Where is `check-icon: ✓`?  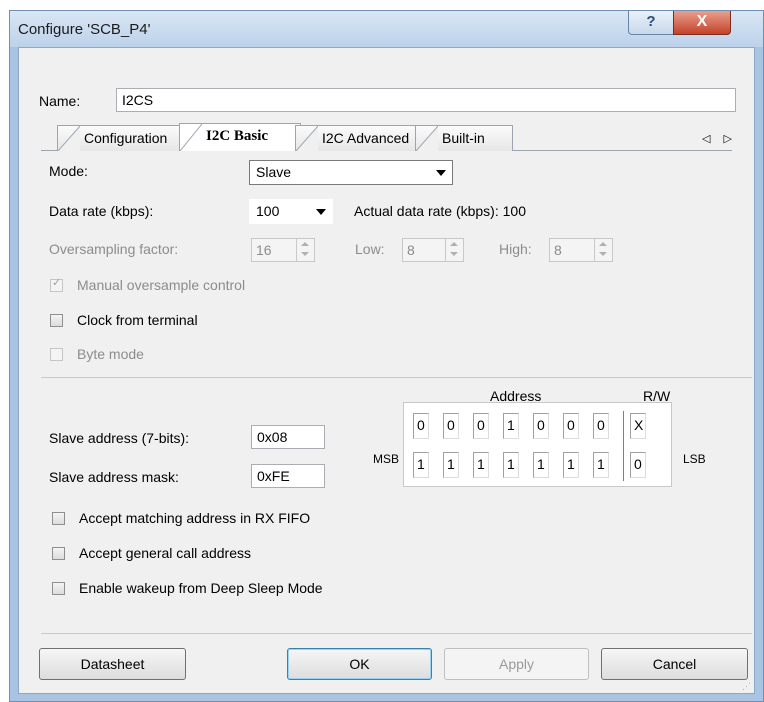
check-icon: ✓ is located at coordinates (57, 283).